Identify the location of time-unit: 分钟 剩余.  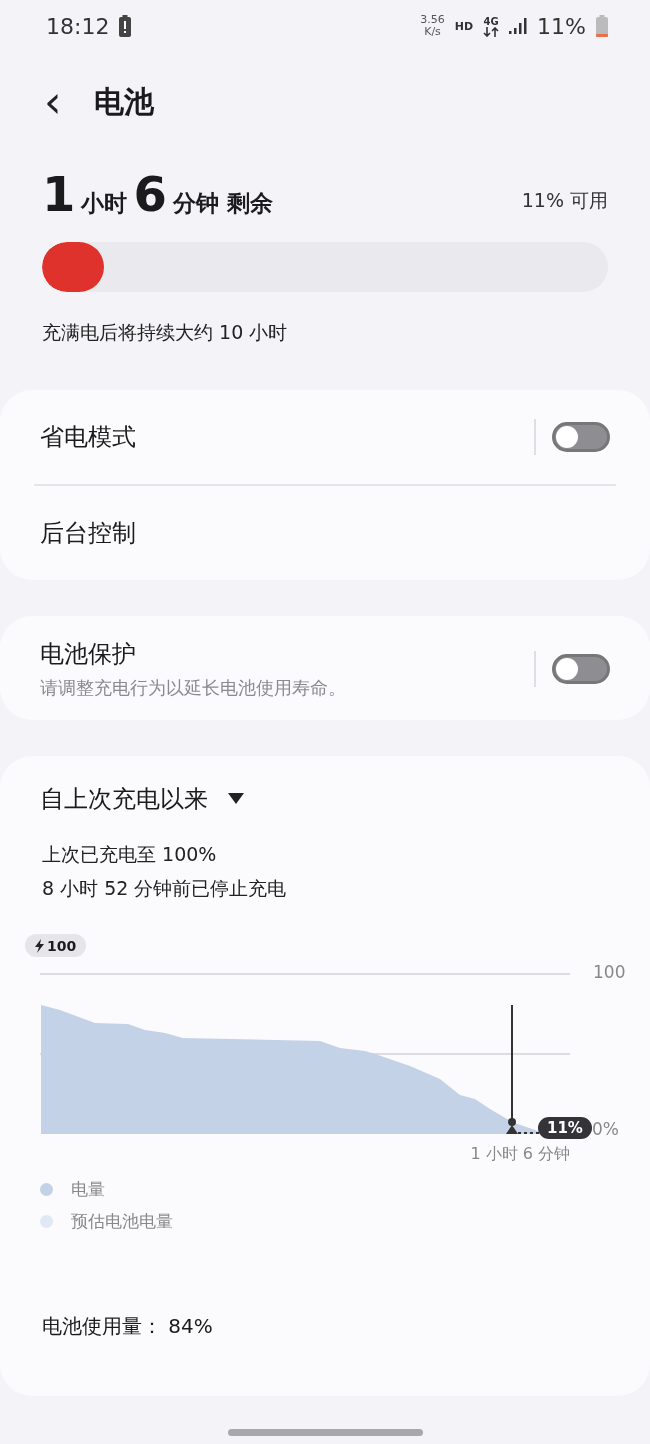
(222, 203).